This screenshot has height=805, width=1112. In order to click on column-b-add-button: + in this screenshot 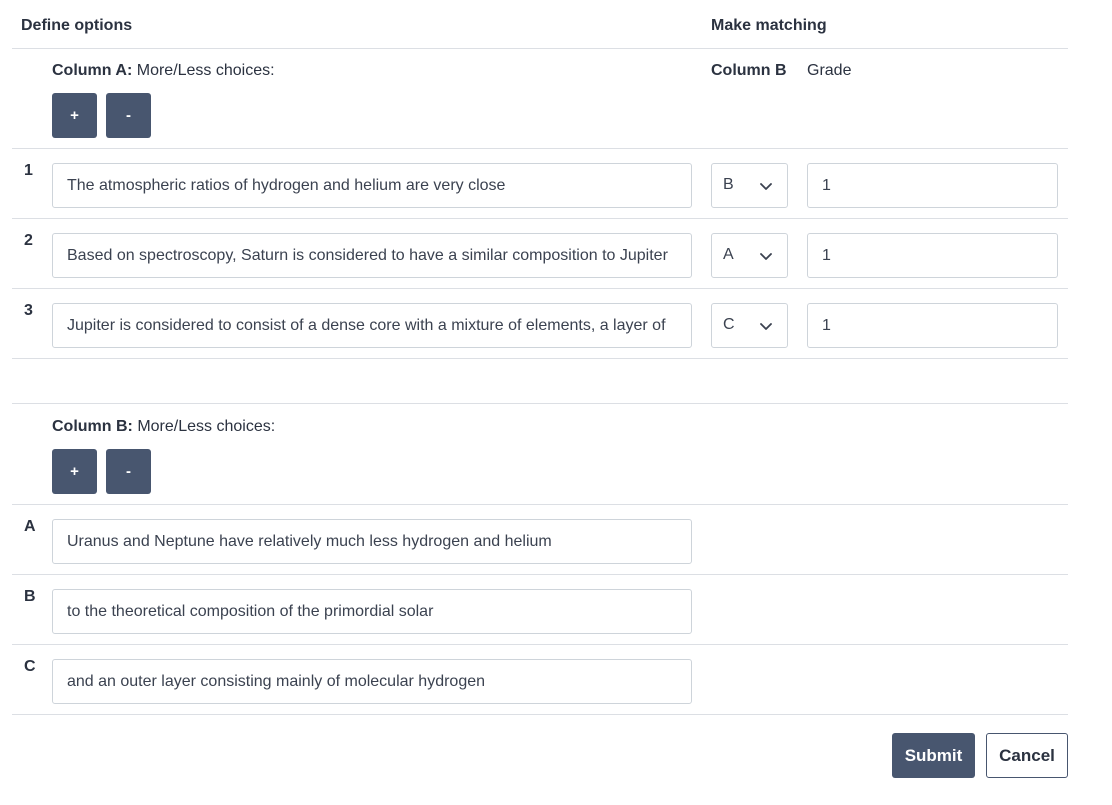, I will do `click(74, 471)`.